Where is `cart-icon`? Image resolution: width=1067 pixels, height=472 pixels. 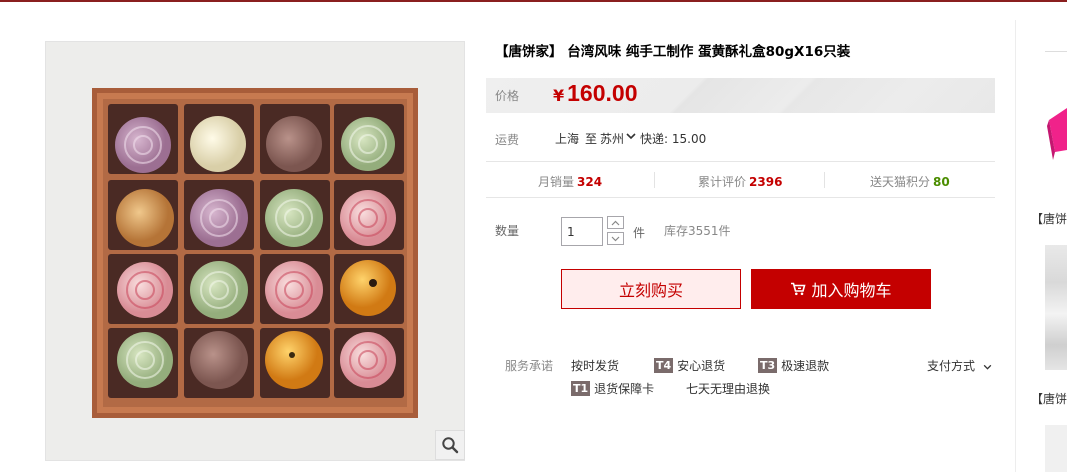
cart-icon is located at coordinates (798, 289).